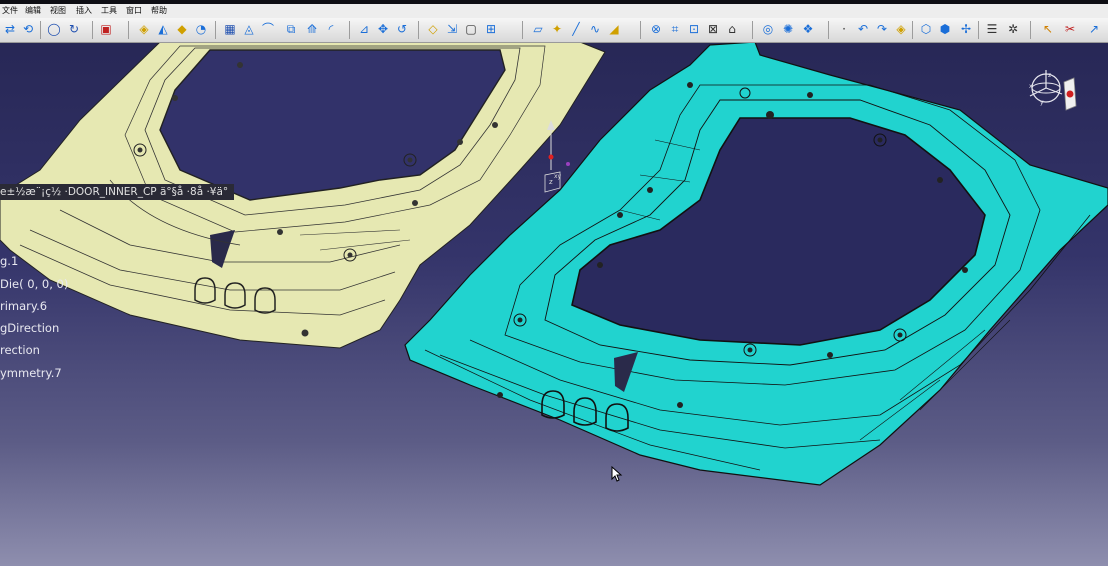 The height and width of the screenshot is (566, 1108). What do you see at coordinates (614, 29) in the screenshot?
I see `projection-icon: ◢` at bounding box center [614, 29].